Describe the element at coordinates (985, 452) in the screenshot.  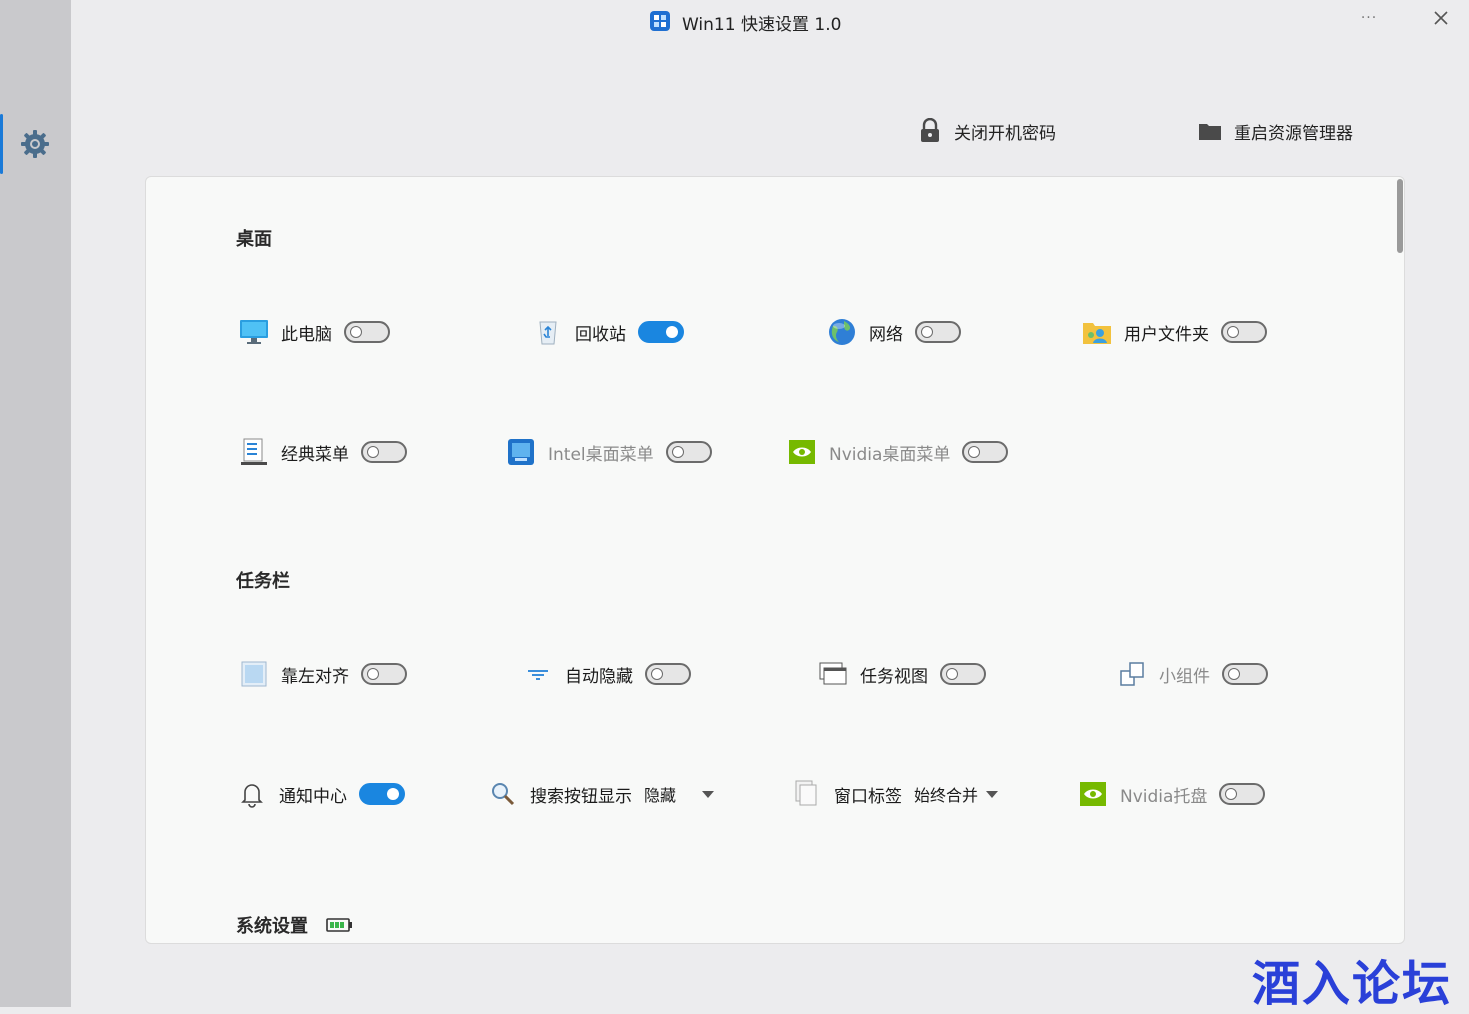
I see `nvidia-menu-toggle` at that location.